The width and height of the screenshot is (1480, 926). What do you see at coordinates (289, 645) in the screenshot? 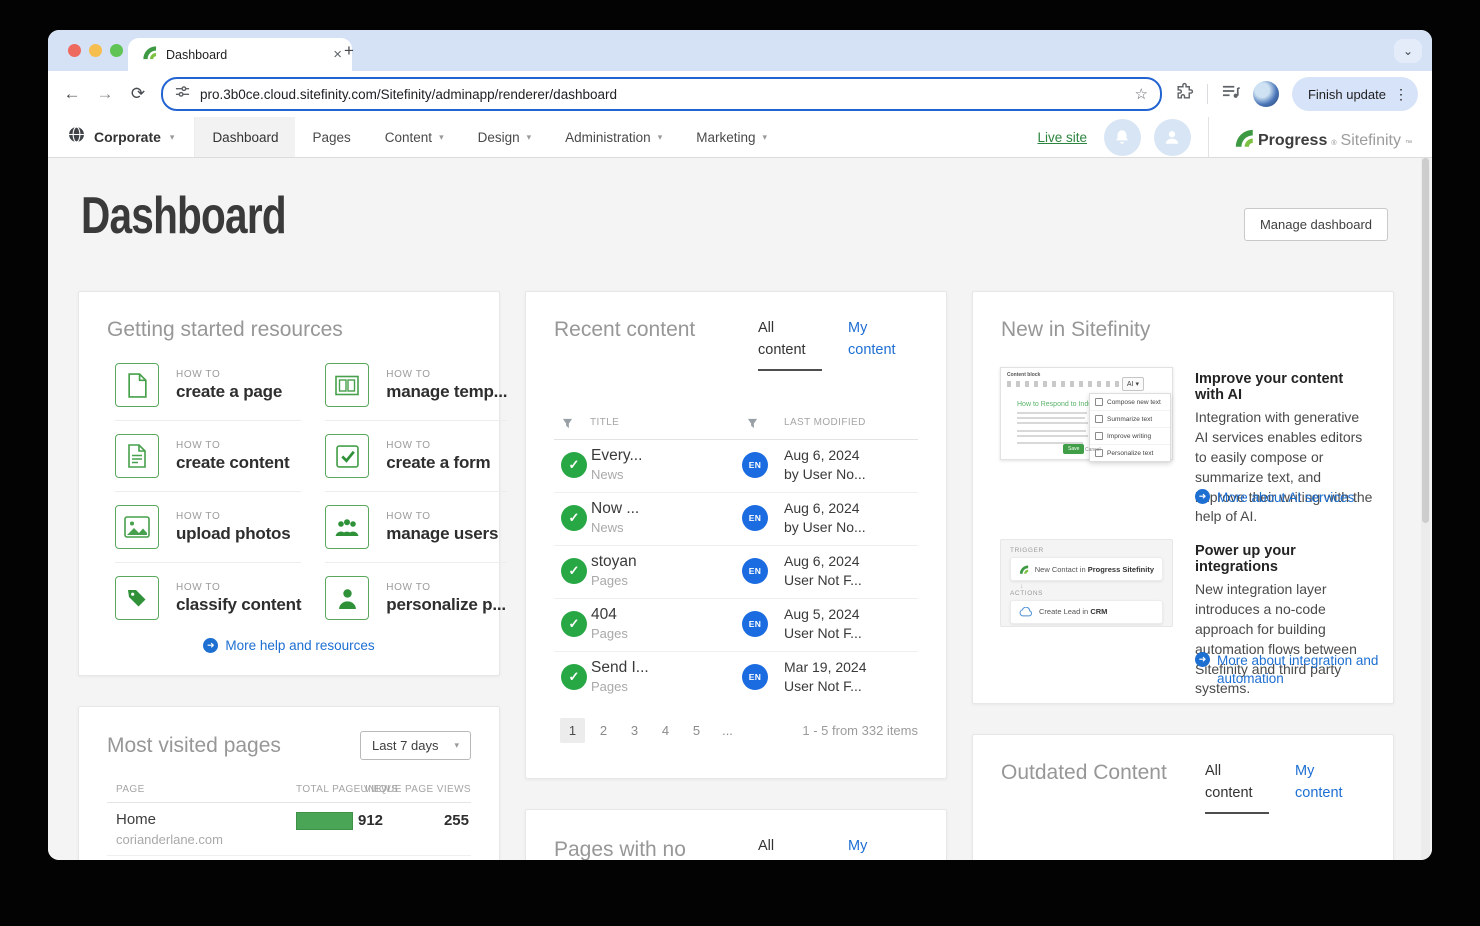
I see `more-help-link: ➜ More help and resources` at bounding box center [289, 645].